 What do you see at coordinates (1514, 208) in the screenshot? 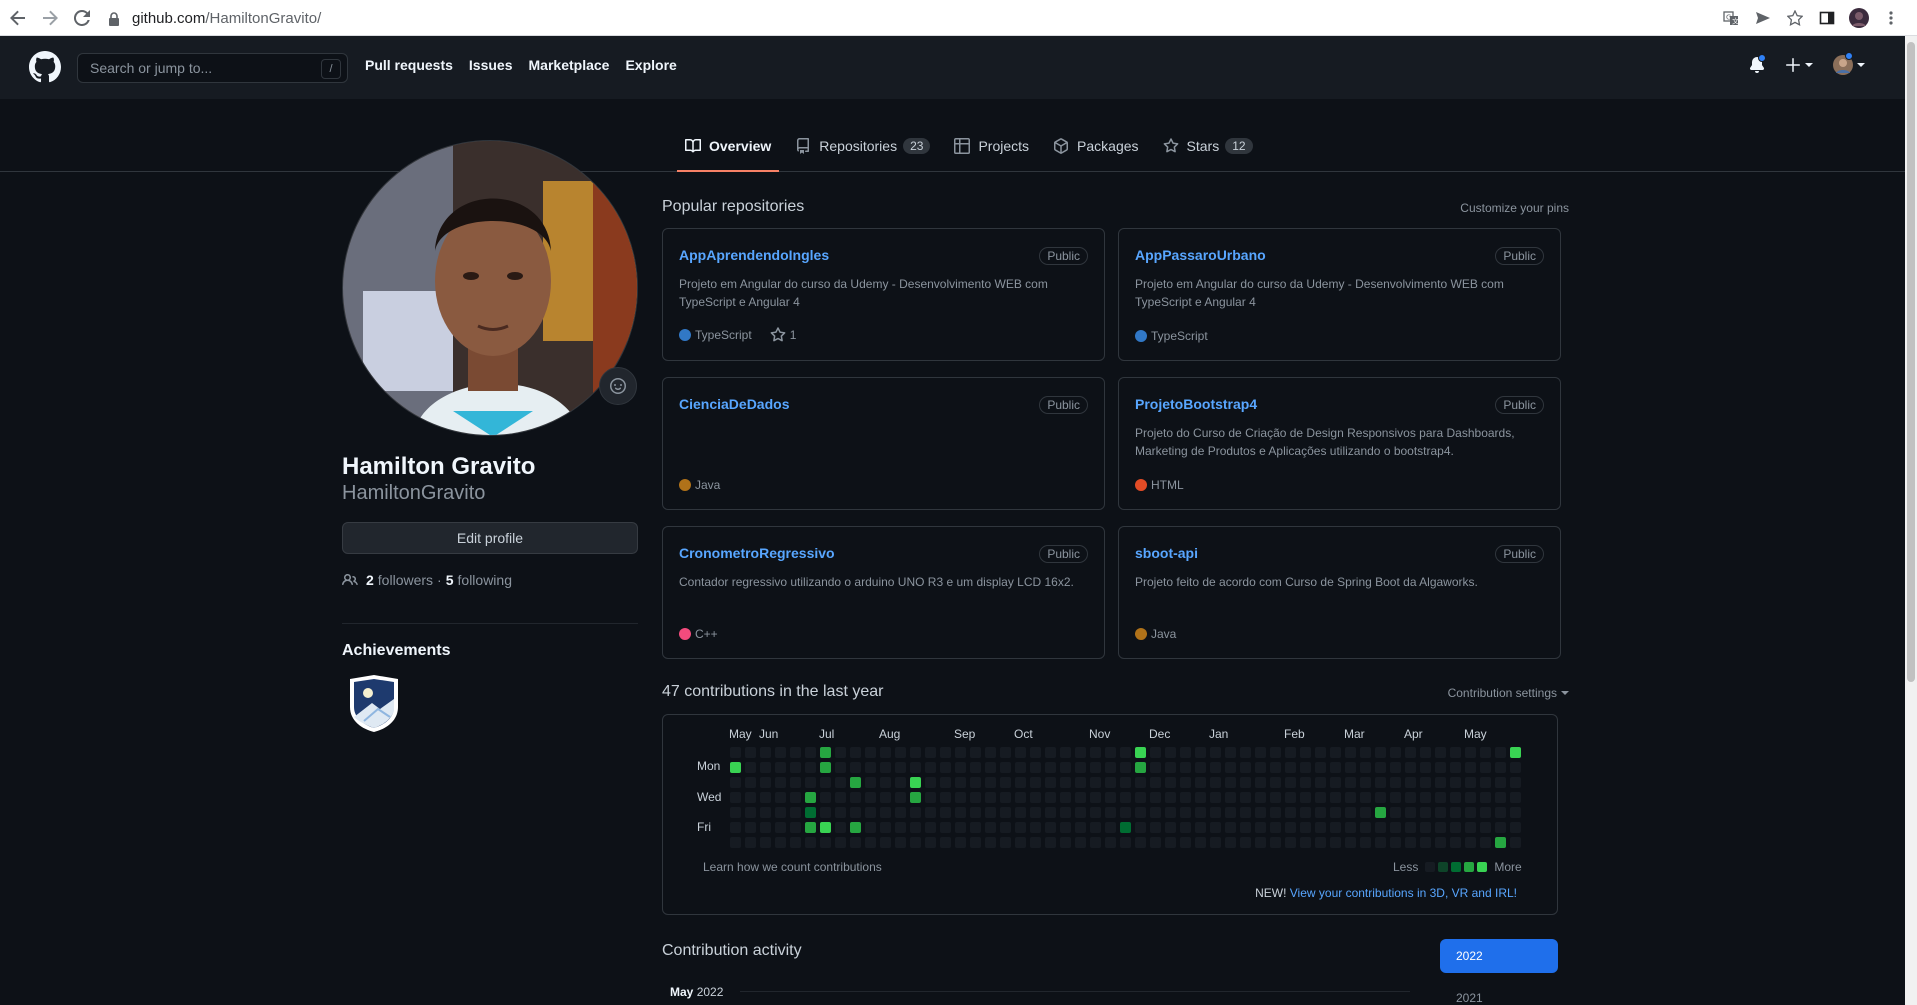
I see `customize-pins-link: Customize your pins` at bounding box center [1514, 208].